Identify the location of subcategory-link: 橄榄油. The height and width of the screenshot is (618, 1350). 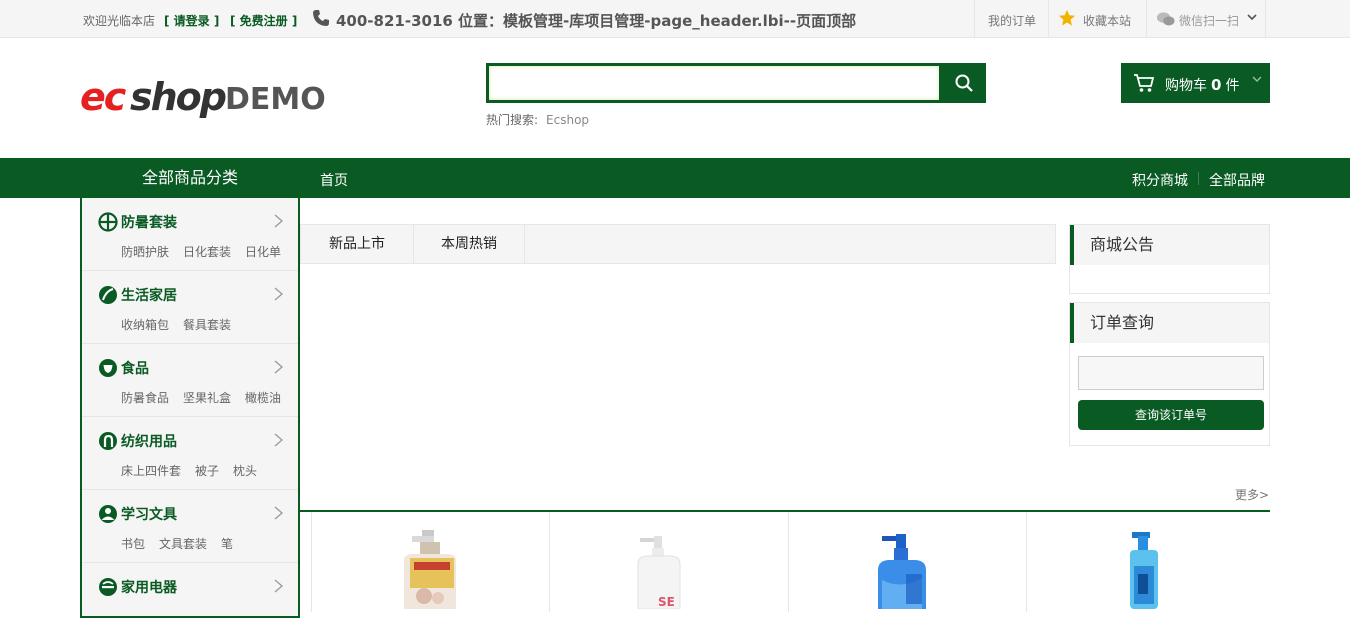
(263, 398).